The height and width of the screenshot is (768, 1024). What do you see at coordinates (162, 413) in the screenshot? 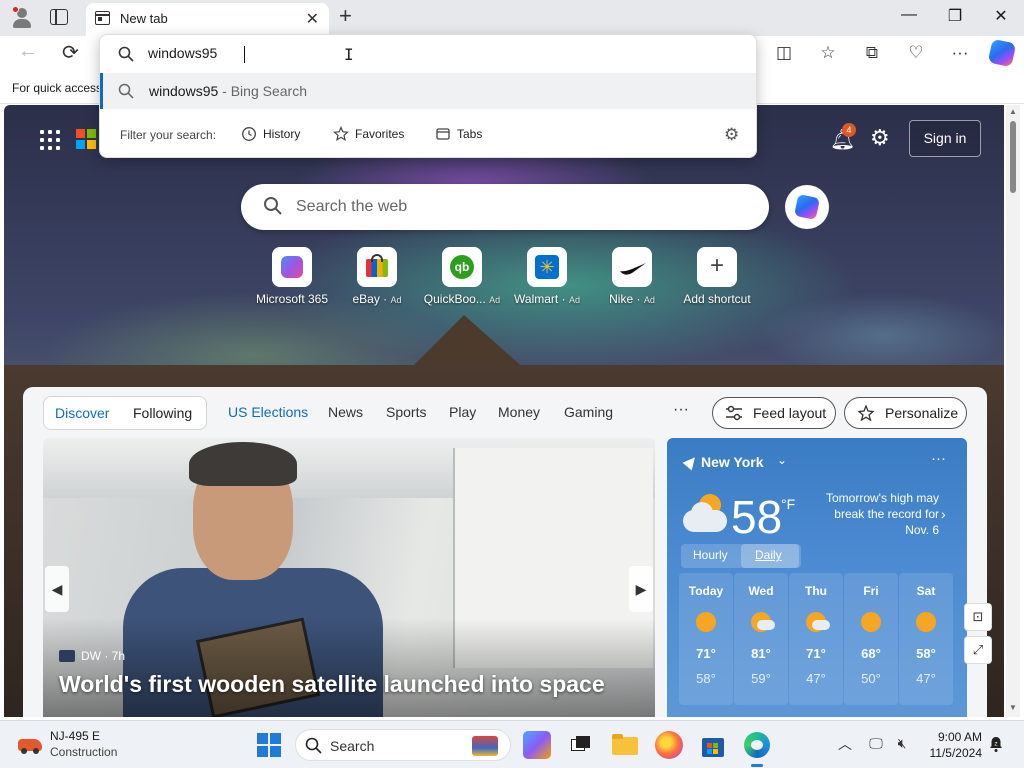
I see `tab-following: Following` at bounding box center [162, 413].